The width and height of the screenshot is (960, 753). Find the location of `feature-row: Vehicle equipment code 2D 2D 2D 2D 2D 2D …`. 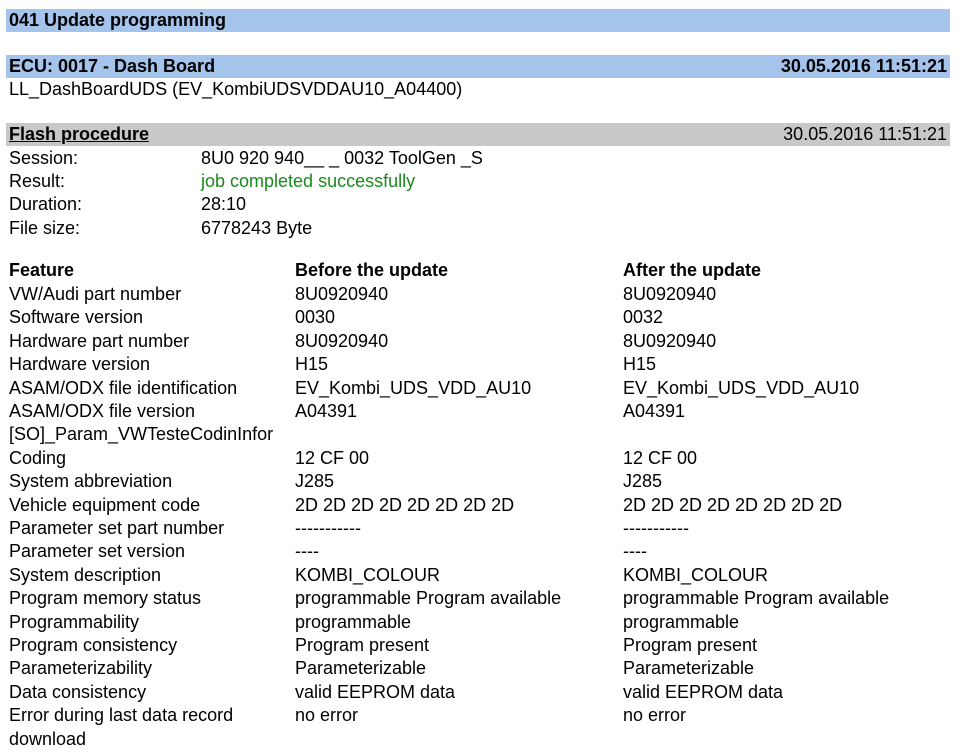

feature-row: Vehicle equipment code 2D 2D 2D 2D 2D 2D … is located at coordinates (480, 505).